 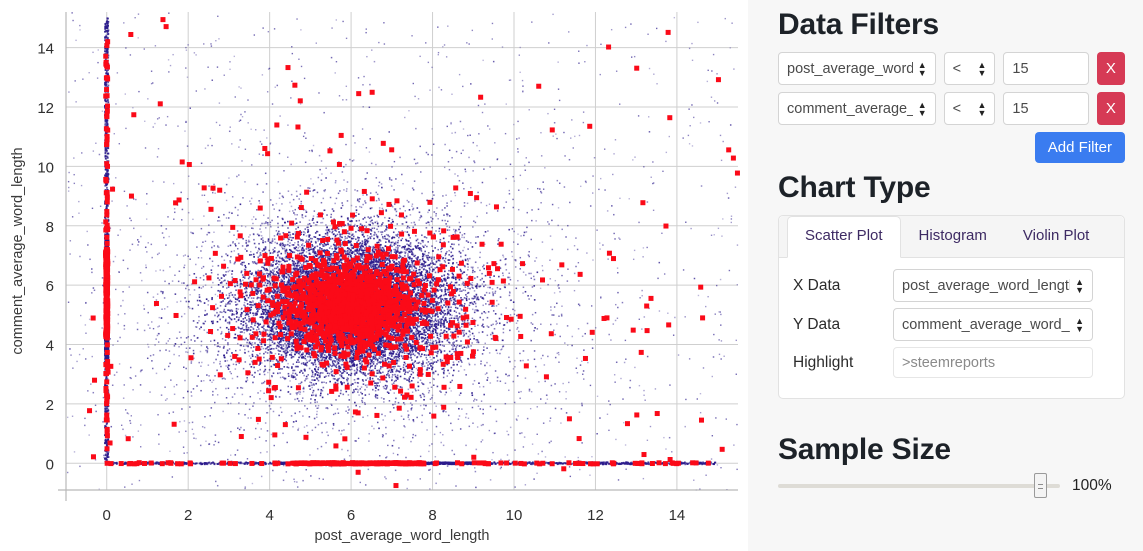 What do you see at coordinates (986, 286) in the screenshot?
I see `x-data-value: post_average_word_length` at bounding box center [986, 286].